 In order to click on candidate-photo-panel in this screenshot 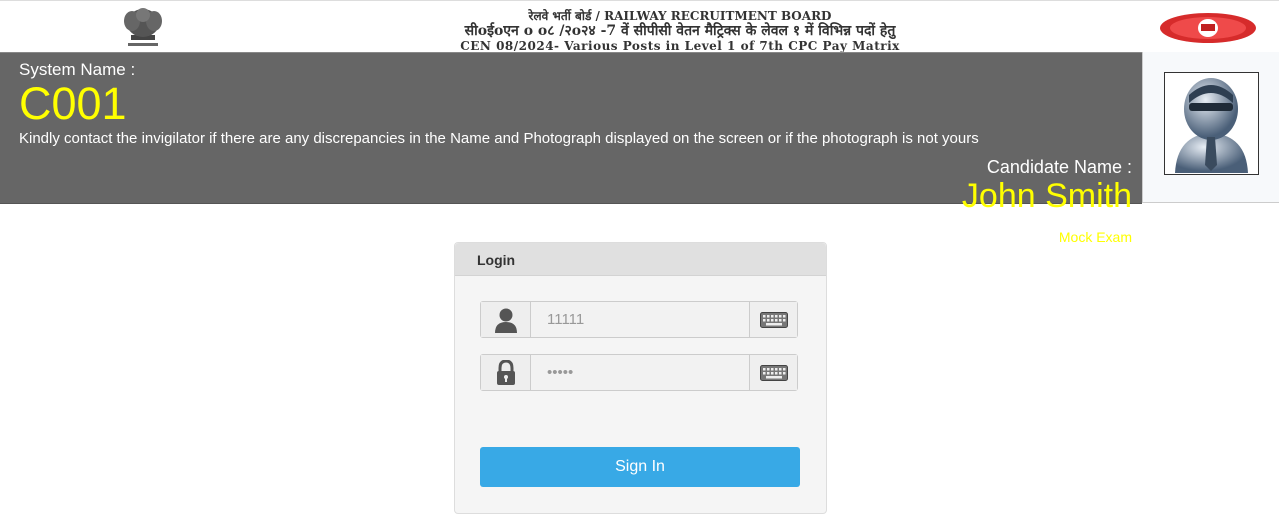, I will do `click(1210, 127)`.